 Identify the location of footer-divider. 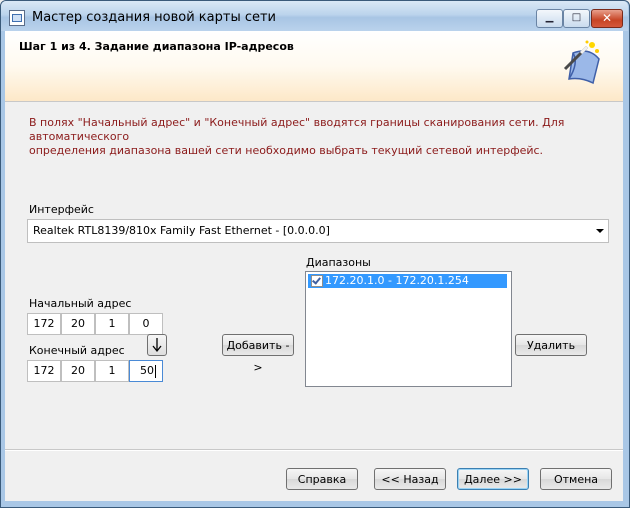
(314, 450).